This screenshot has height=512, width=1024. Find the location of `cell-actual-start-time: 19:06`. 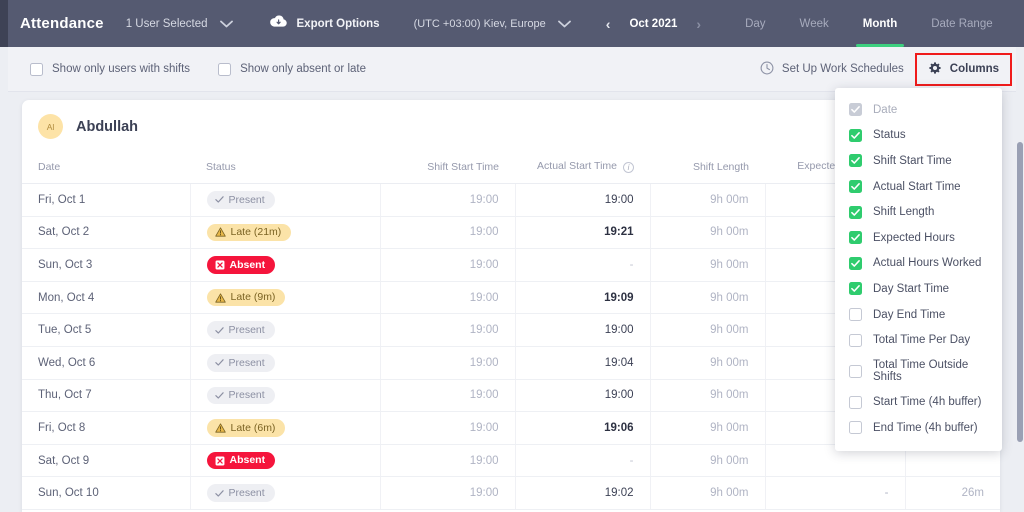

cell-actual-start-time: 19:06 is located at coordinates (583, 428).